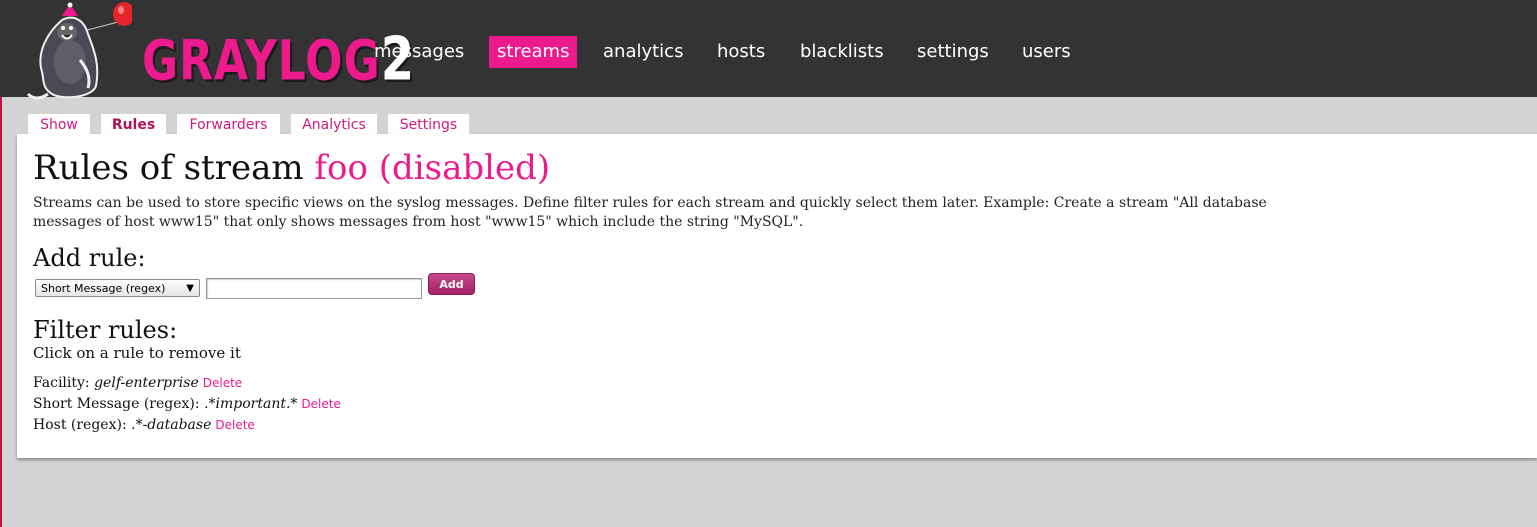 The height and width of the screenshot is (527, 1537). What do you see at coordinates (80, 425) in the screenshot?
I see `rule-label: Host (regex):` at bounding box center [80, 425].